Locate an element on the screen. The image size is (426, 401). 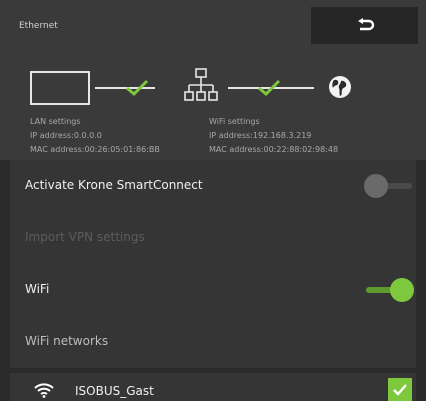
wifi-toggle is located at coordinates (389, 290).